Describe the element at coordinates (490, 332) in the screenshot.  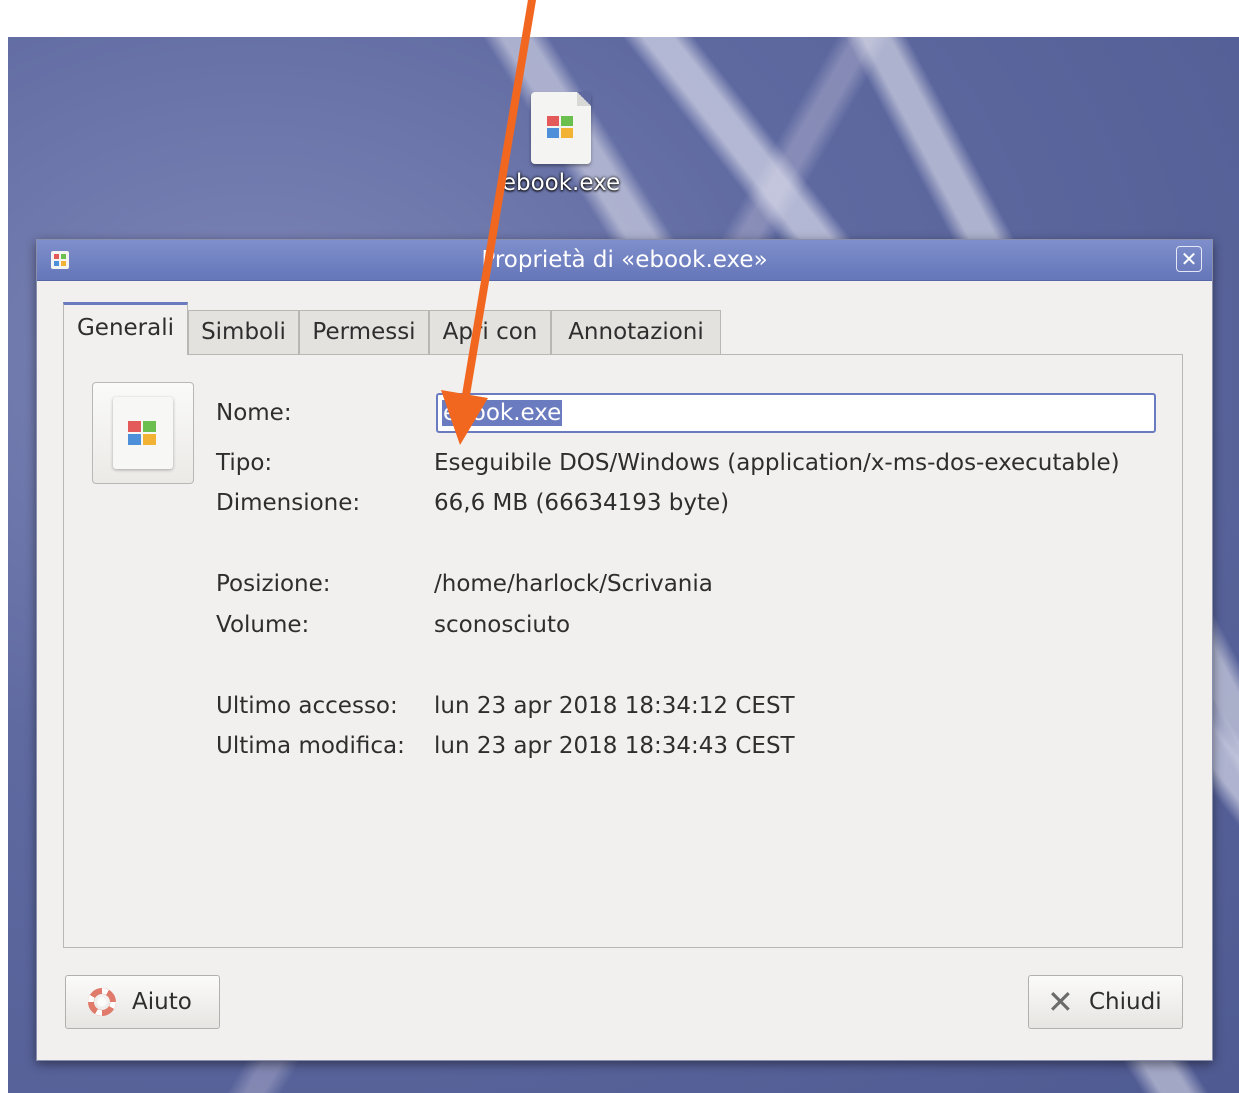
I see `tab-apri-con: Apri con` at that location.